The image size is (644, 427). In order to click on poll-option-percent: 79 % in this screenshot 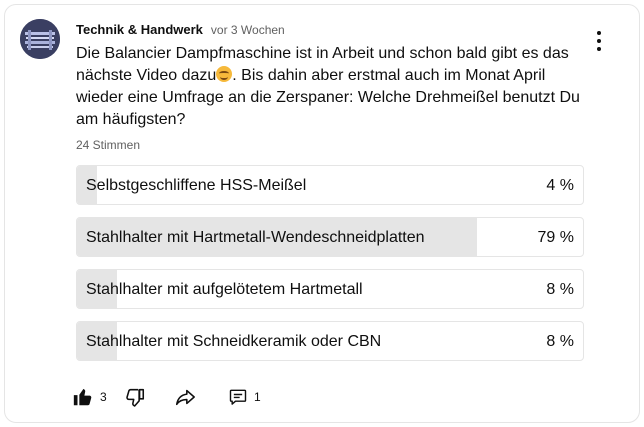, I will do `click(555, 237)`.